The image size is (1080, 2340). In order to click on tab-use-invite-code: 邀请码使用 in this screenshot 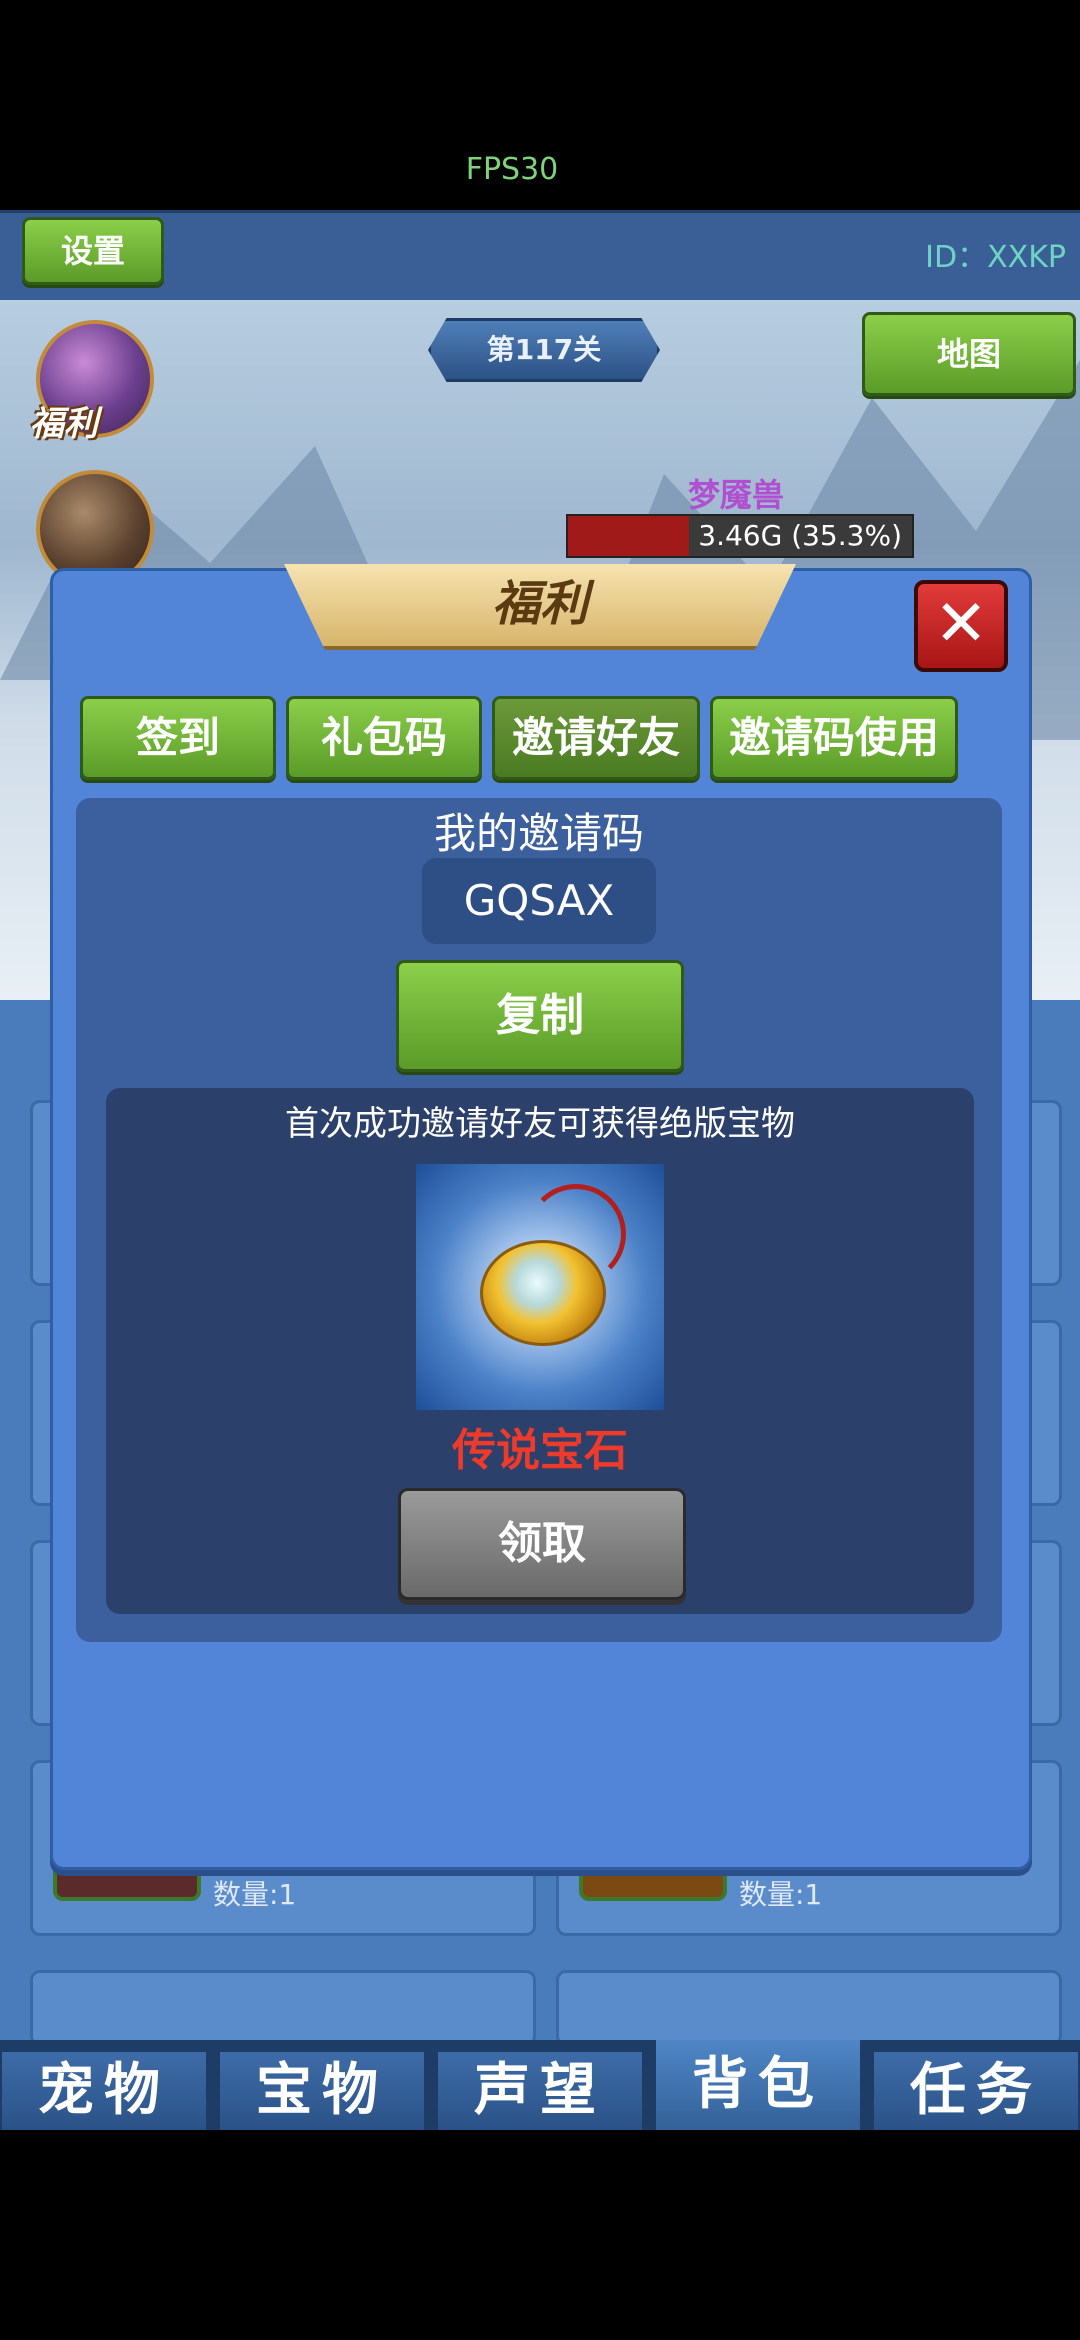, I will do `click(834, 738)`.